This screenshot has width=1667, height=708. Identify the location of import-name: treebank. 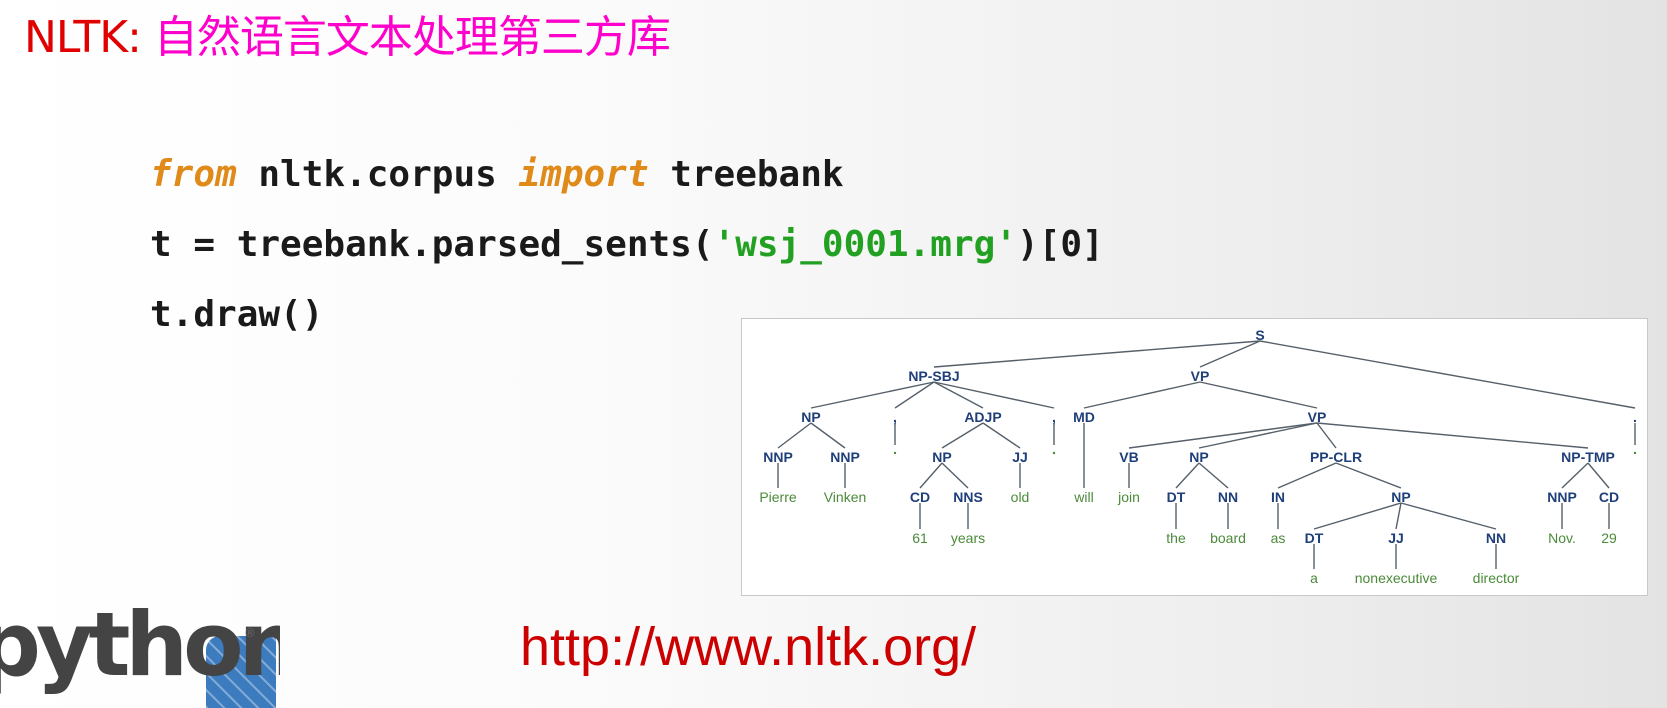
(746, 174).